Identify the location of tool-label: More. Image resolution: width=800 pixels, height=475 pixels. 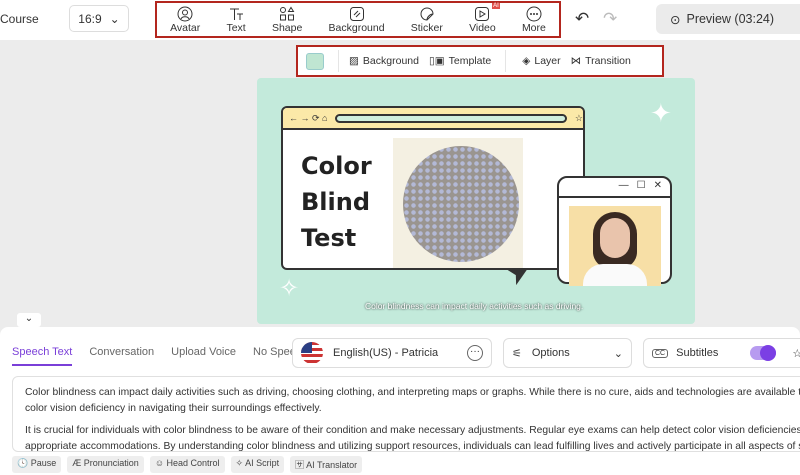
(533, 27).